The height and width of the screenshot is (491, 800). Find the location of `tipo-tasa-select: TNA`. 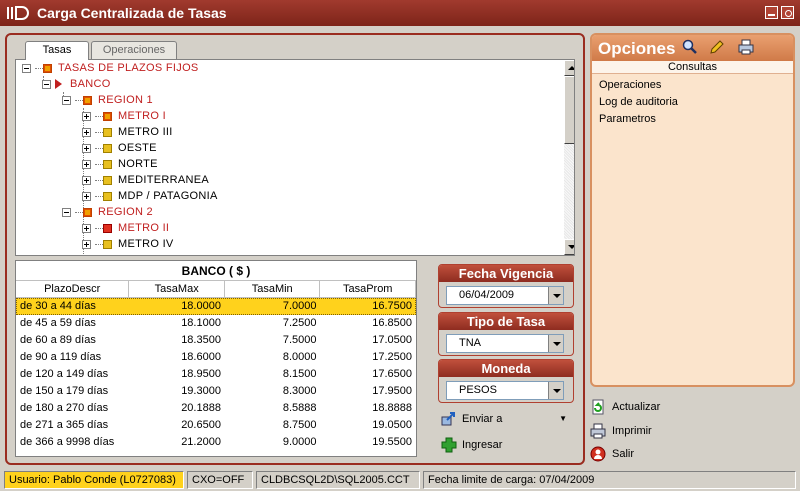

tipo-tasa-select: TNA is located at coordinates (505, 343).